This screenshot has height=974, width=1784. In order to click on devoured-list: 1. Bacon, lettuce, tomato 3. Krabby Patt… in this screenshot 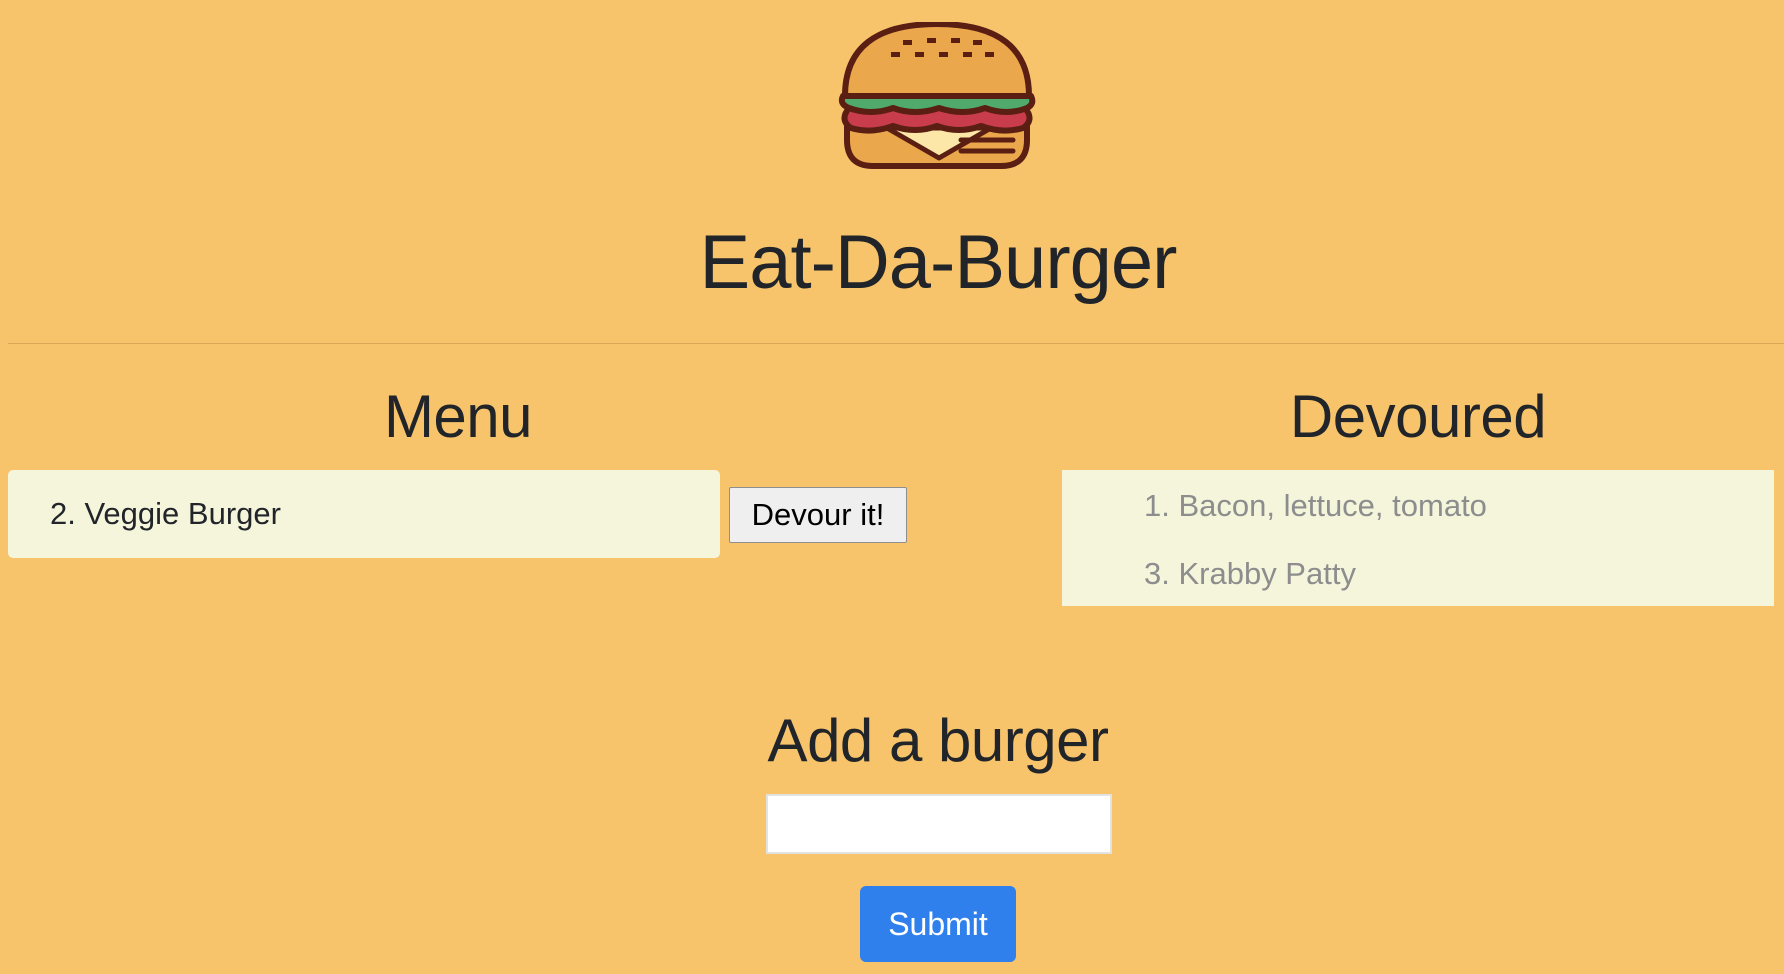, I will do `click(1418, 538)`.